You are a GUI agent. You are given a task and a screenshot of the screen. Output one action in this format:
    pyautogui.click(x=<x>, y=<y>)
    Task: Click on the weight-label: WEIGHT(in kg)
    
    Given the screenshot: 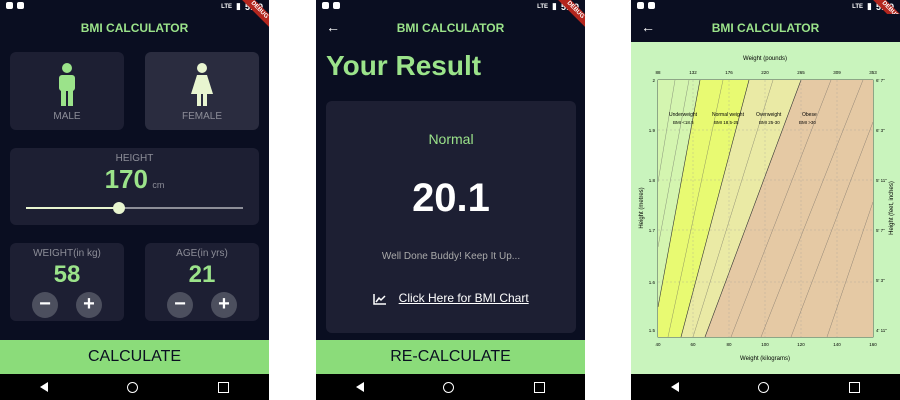 What is the action you would take?
    pyautogui.click(x=67, y=253)
    